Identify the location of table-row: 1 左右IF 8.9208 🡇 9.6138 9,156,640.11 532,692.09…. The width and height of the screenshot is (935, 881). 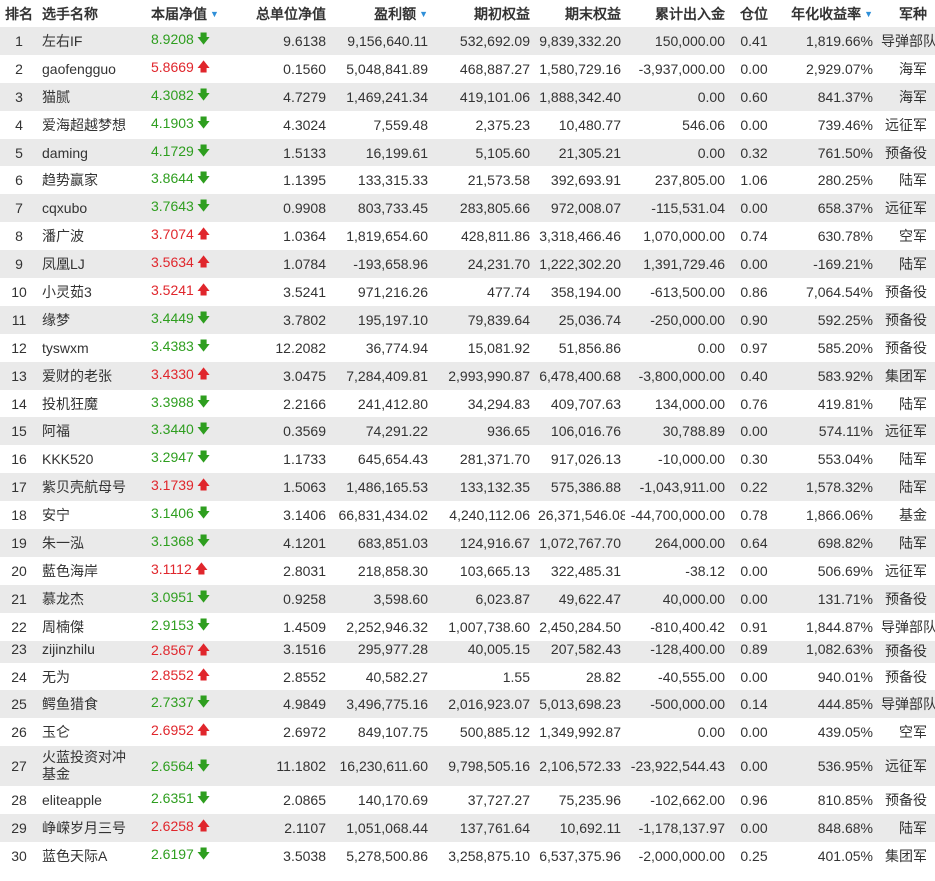
(467, 41).